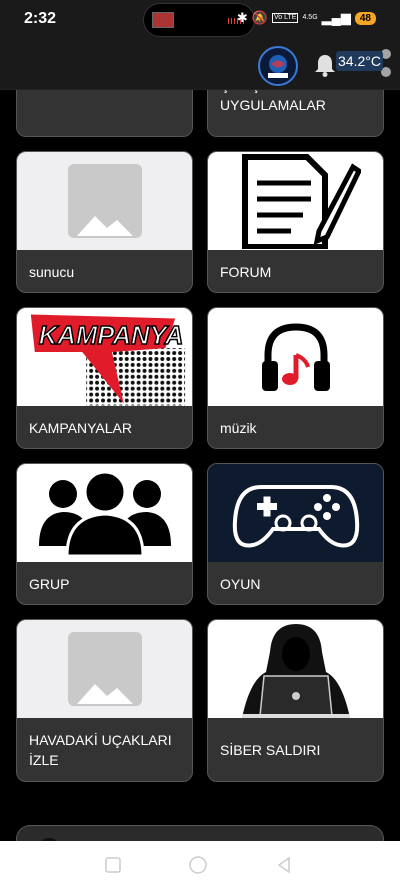 The height and width of the screenshot is (889, 400). I want to click on recents-button-icon, so click(113, 865).